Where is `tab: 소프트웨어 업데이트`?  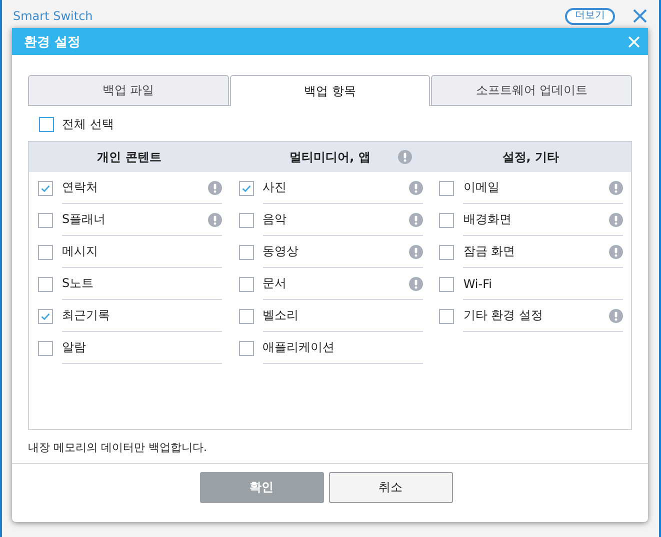
tab: 소프트웨어 업데이트 is located at coordinates (531, 90).